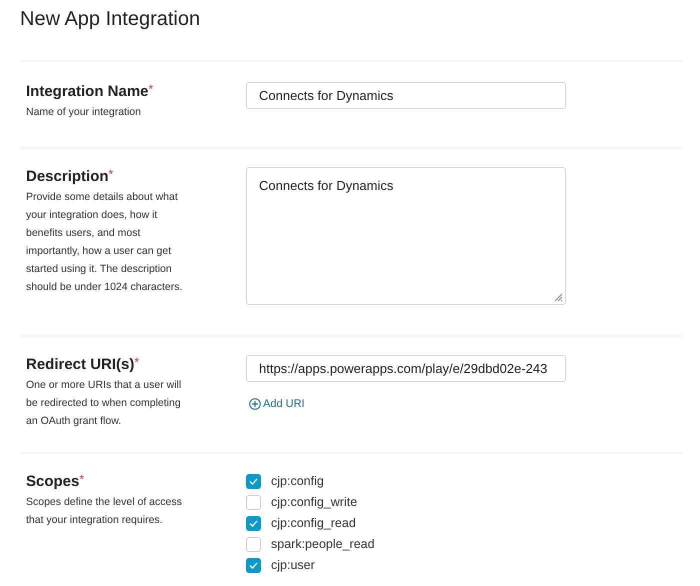 This screenshot has width=700, height=586. I want to click on field-label: Description, so click(67, 177).